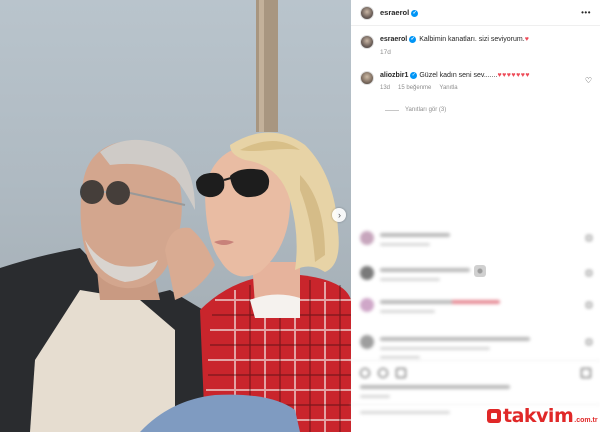  What do you see at coordinates (480, 271) in the screenshot?
I see `loading-more-comments-icon` at bounding box center [480, 271].